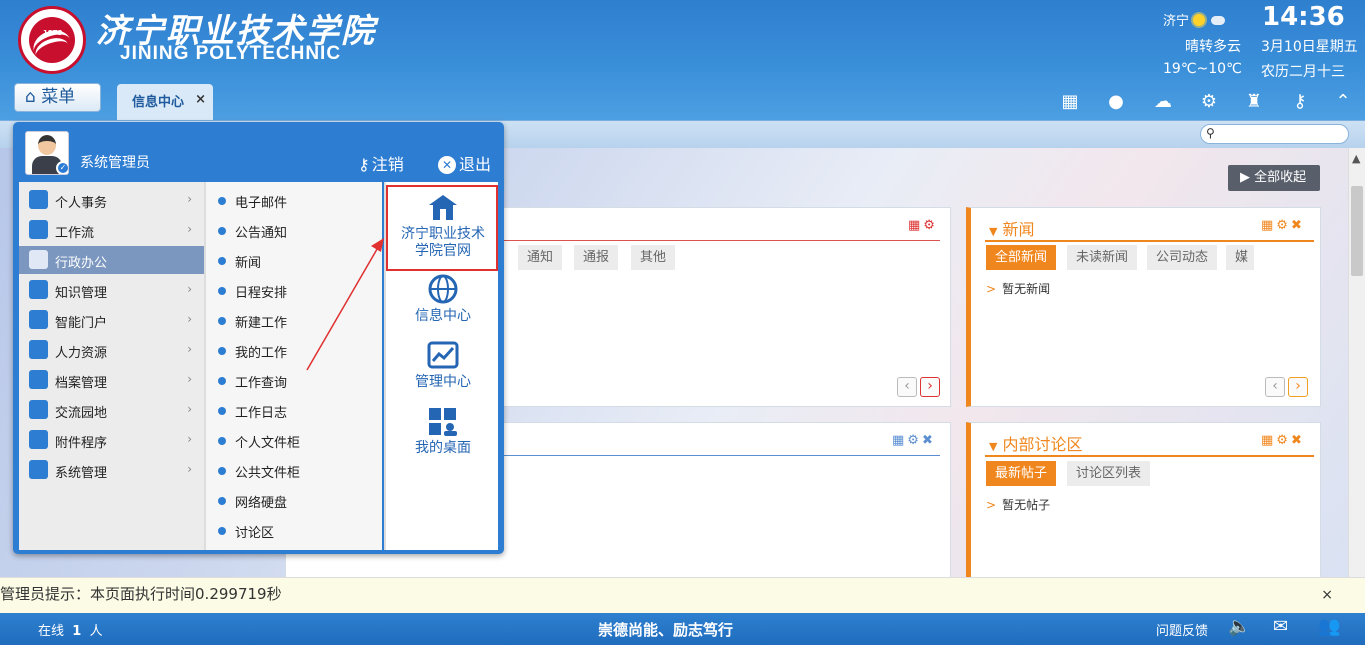 Image resolution: width=1365 pixels, height=645 pixels. I want to click on submenu-item: 网络硬盘, so click(295, 500).